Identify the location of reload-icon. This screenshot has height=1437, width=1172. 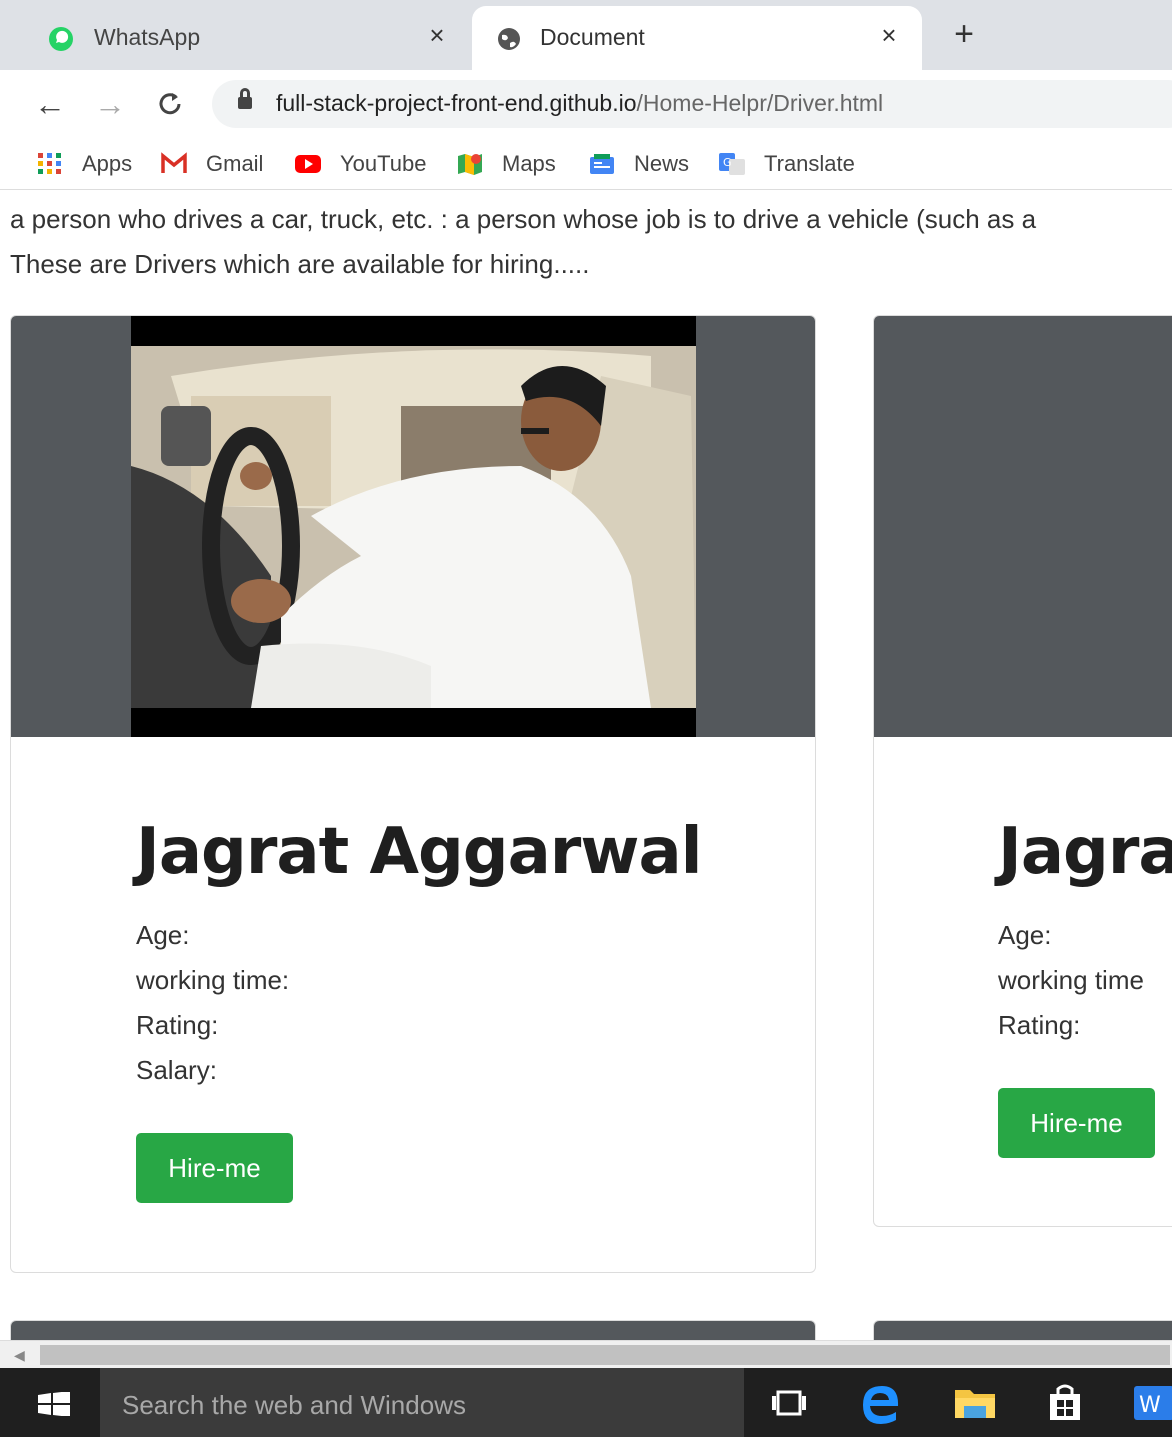
(170, 104).